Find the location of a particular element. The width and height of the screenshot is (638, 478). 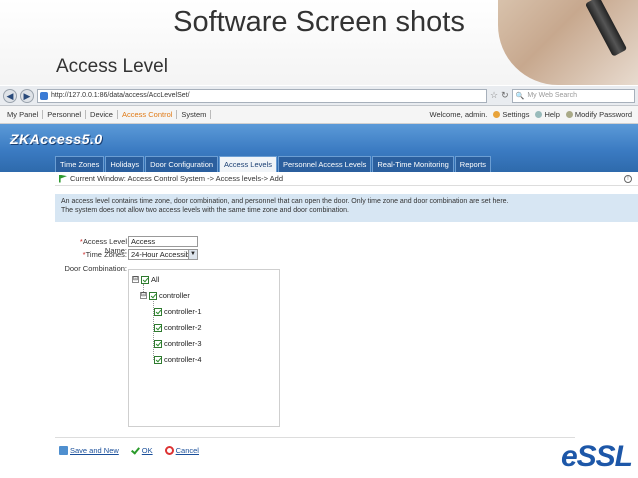

door-combination-label: Door Combination: is located at coordinates (95, 268).